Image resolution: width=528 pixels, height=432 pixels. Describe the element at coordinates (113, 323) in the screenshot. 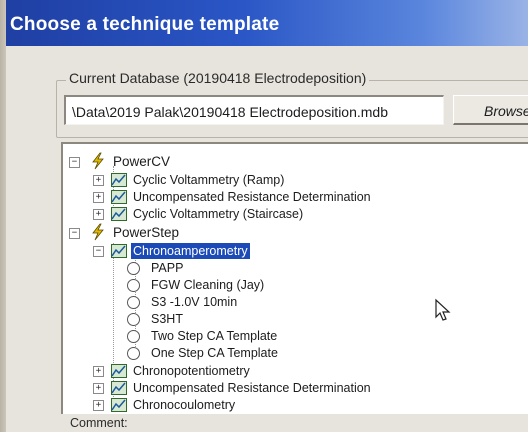

I see `tree-line-powerstep` at that location.